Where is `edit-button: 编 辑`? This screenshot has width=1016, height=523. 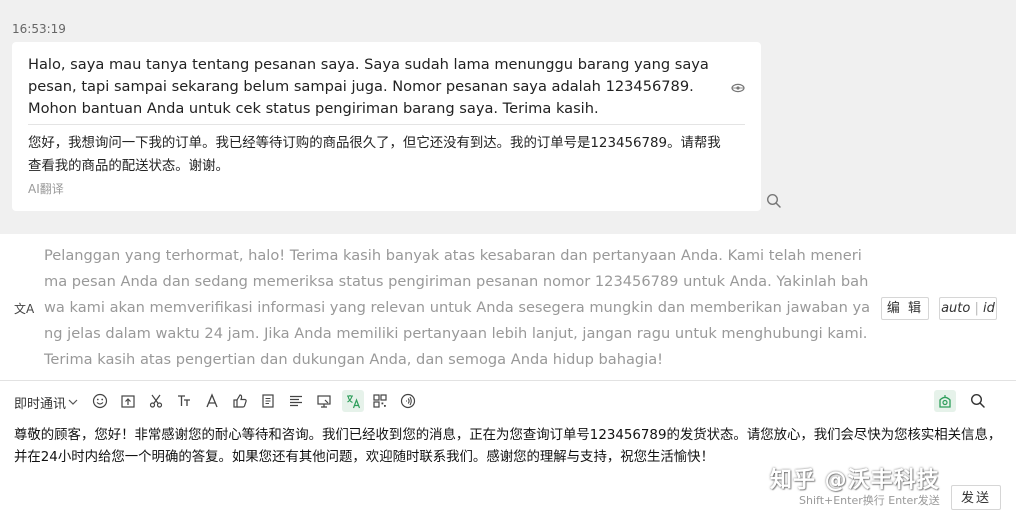
edit-button: 编 辑 is located at coordinates (905, 308).